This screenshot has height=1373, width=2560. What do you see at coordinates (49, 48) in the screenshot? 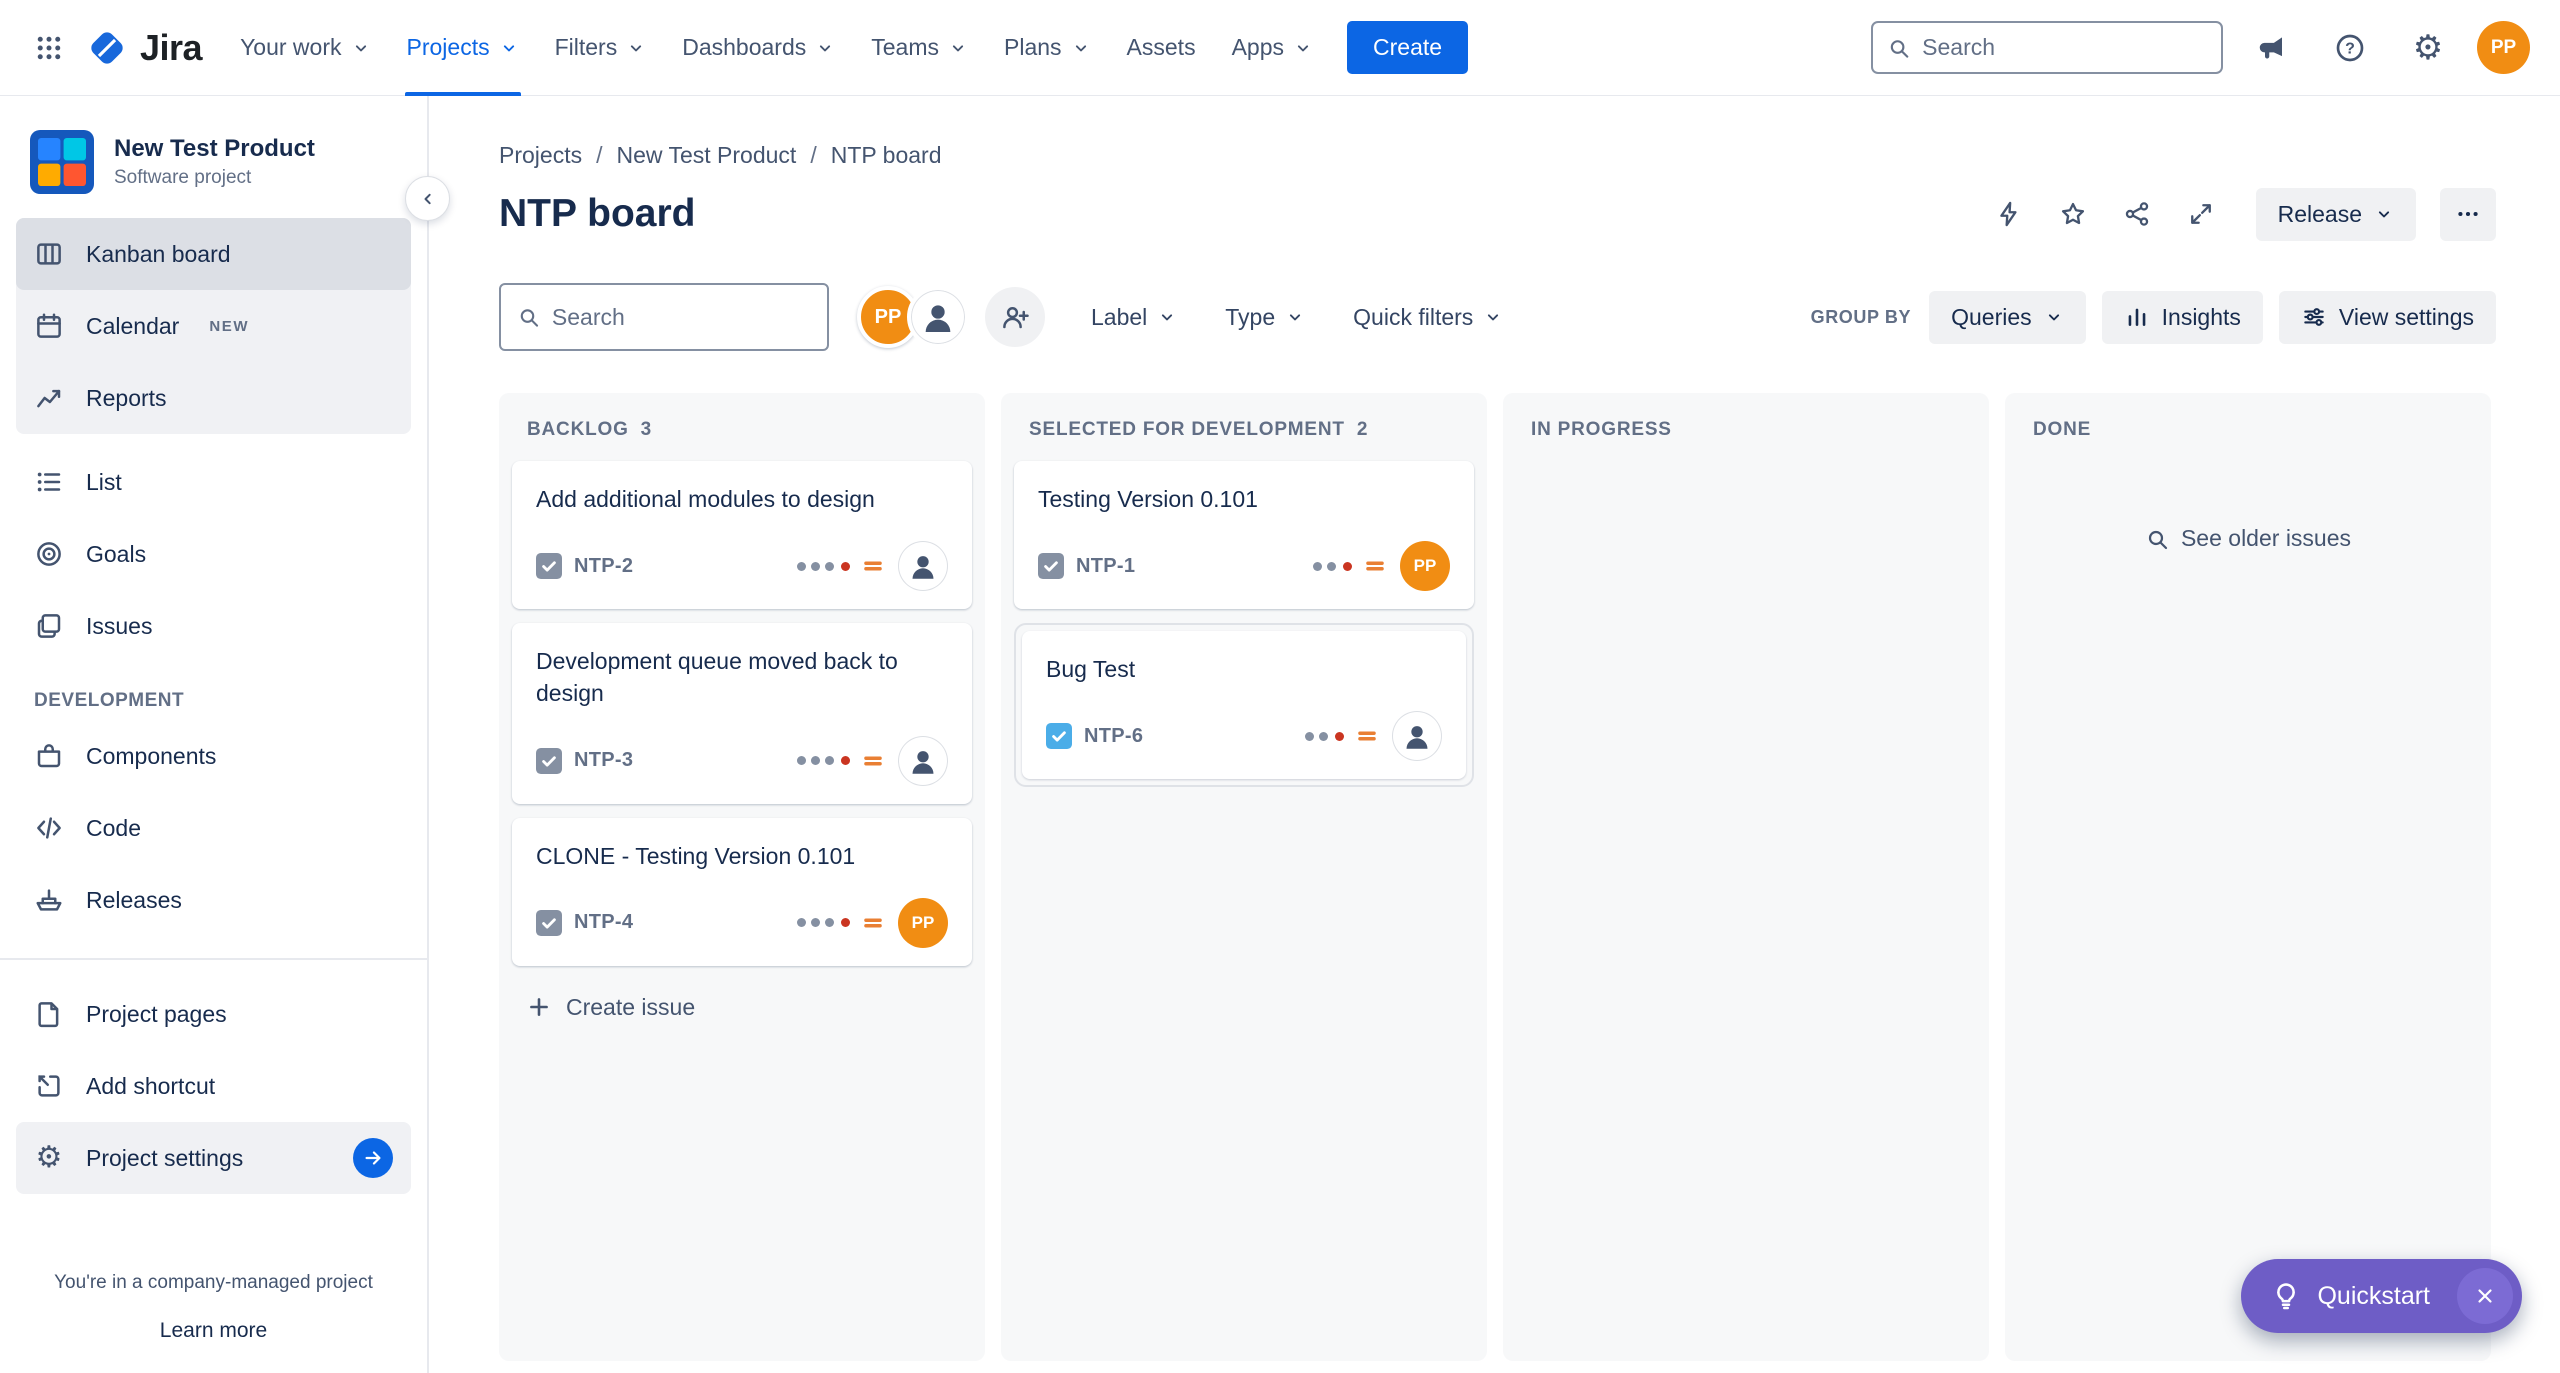
I see `app-switcher-icon` at bounding box center [49, 48].